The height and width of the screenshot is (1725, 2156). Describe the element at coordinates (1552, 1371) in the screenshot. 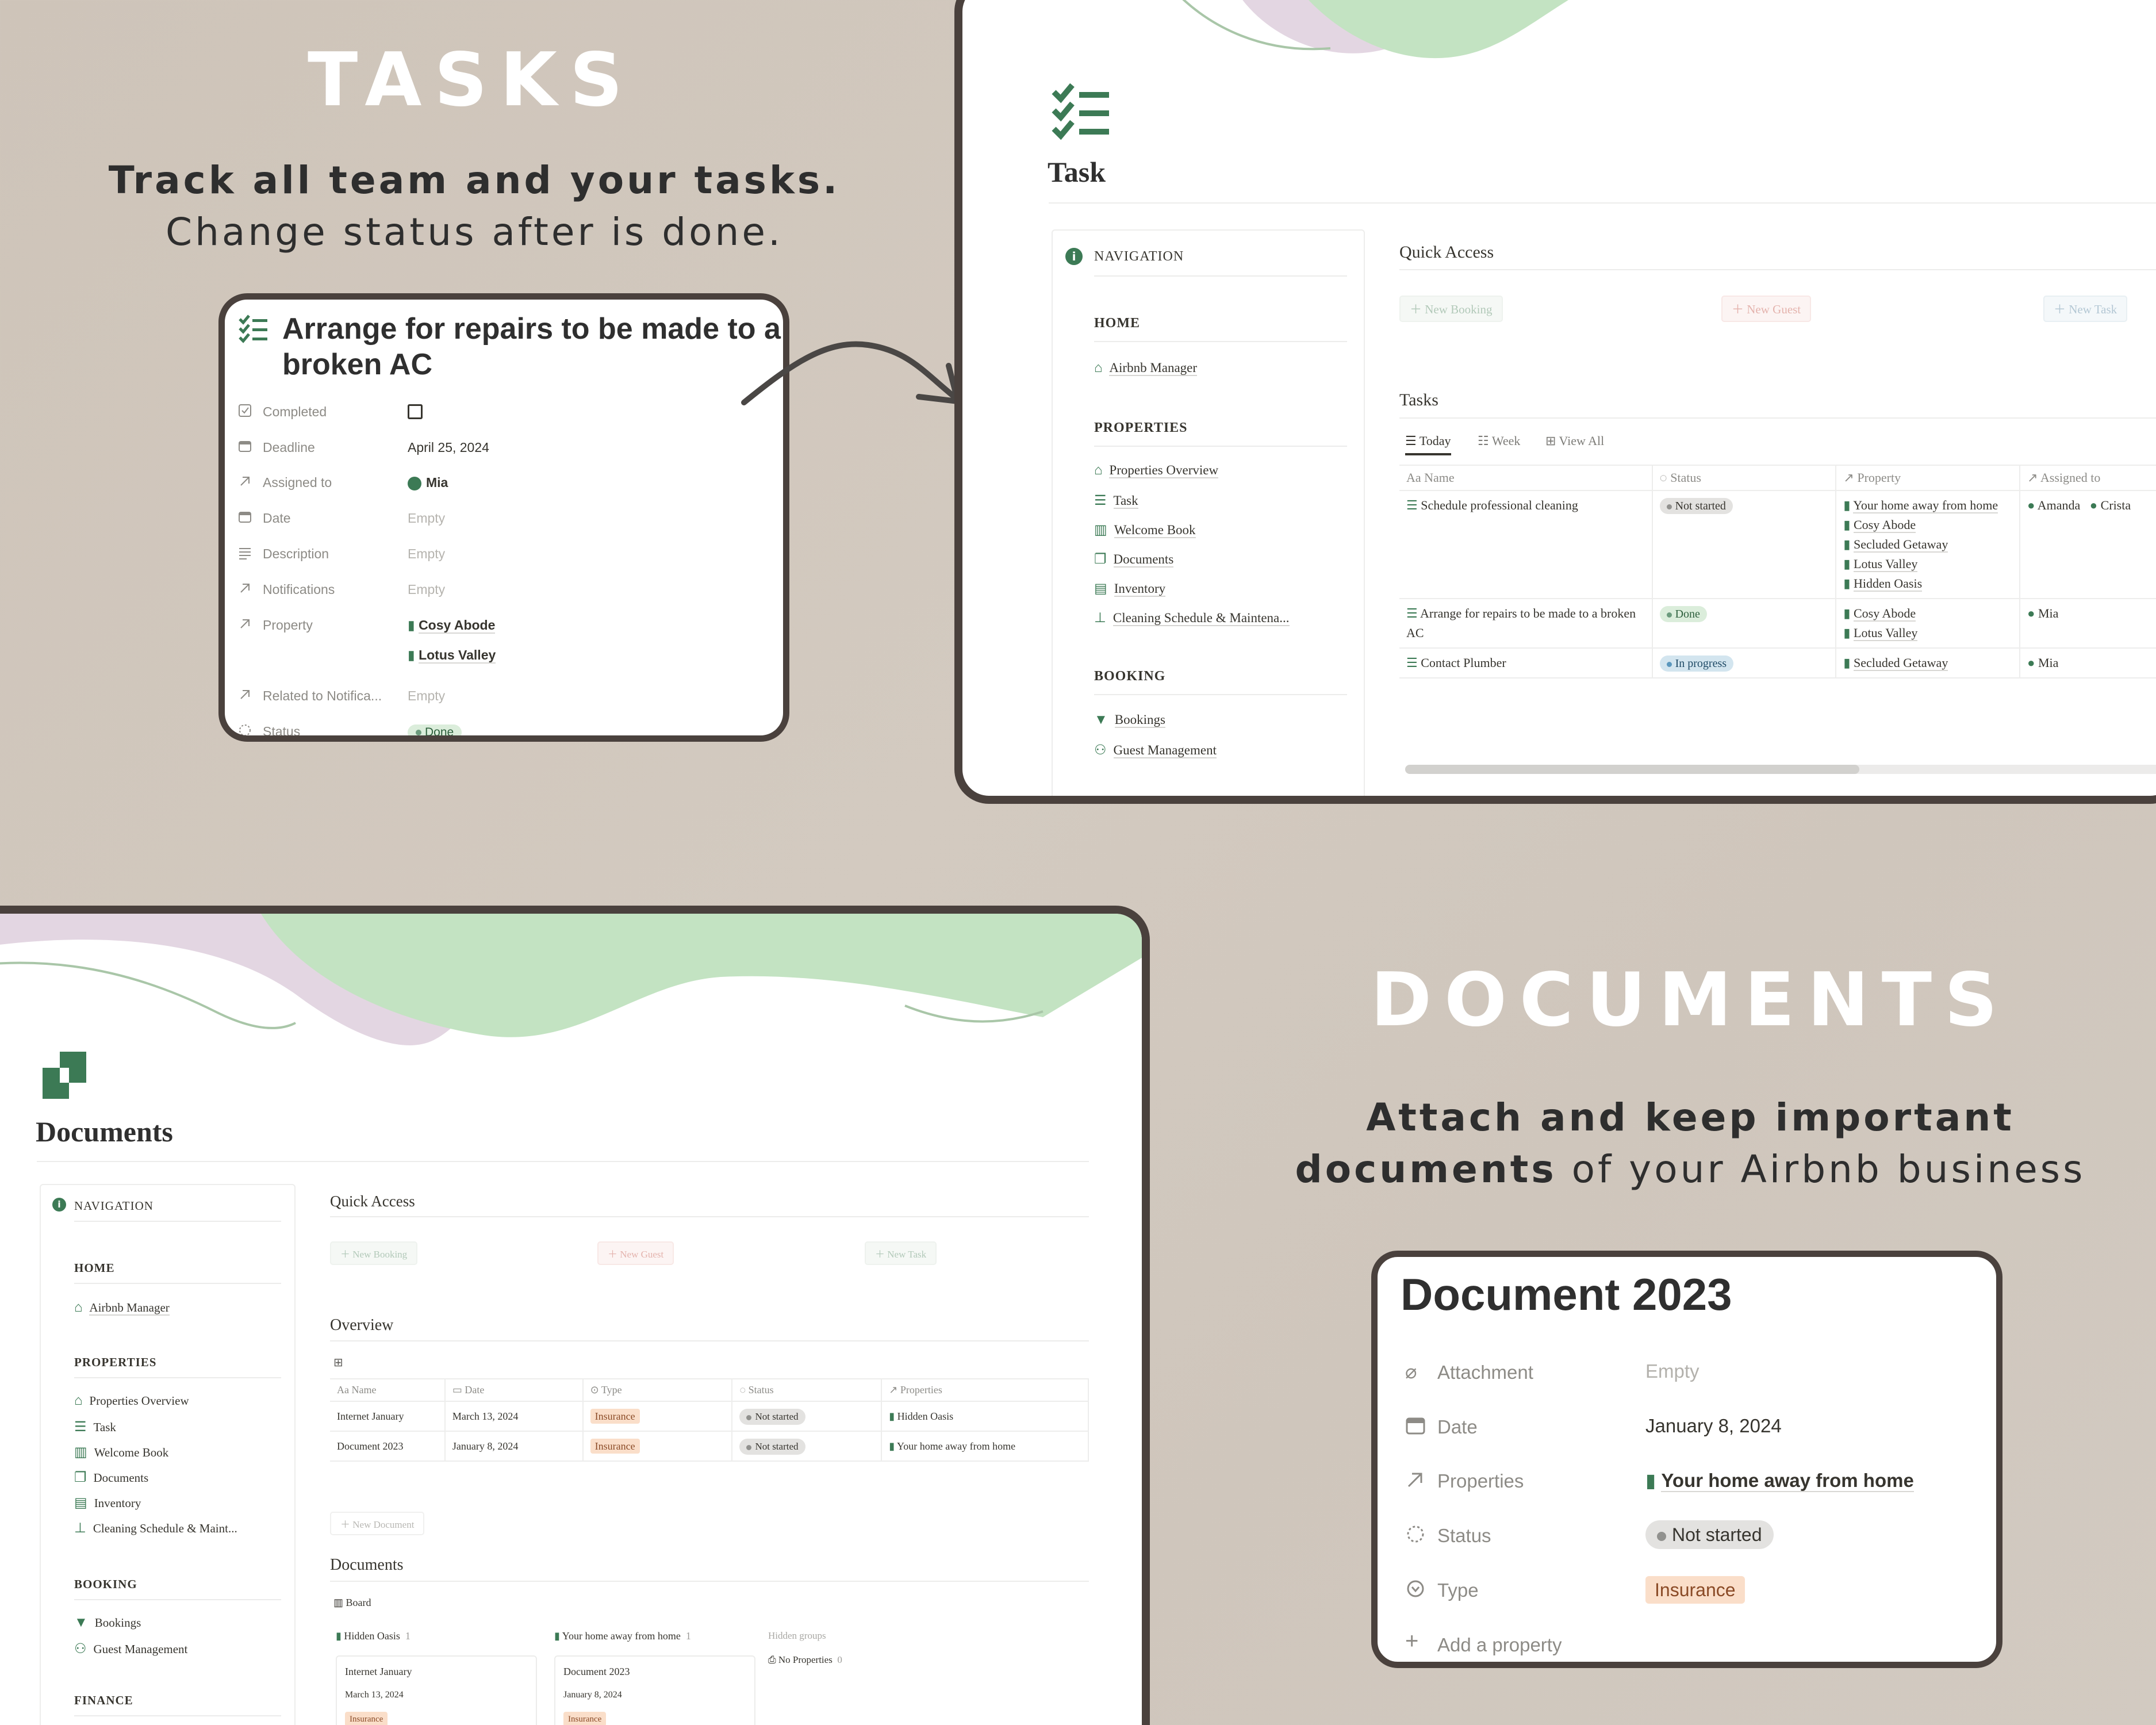

I see `prop-attachment: ⌀ Attachment Empty` at that location.